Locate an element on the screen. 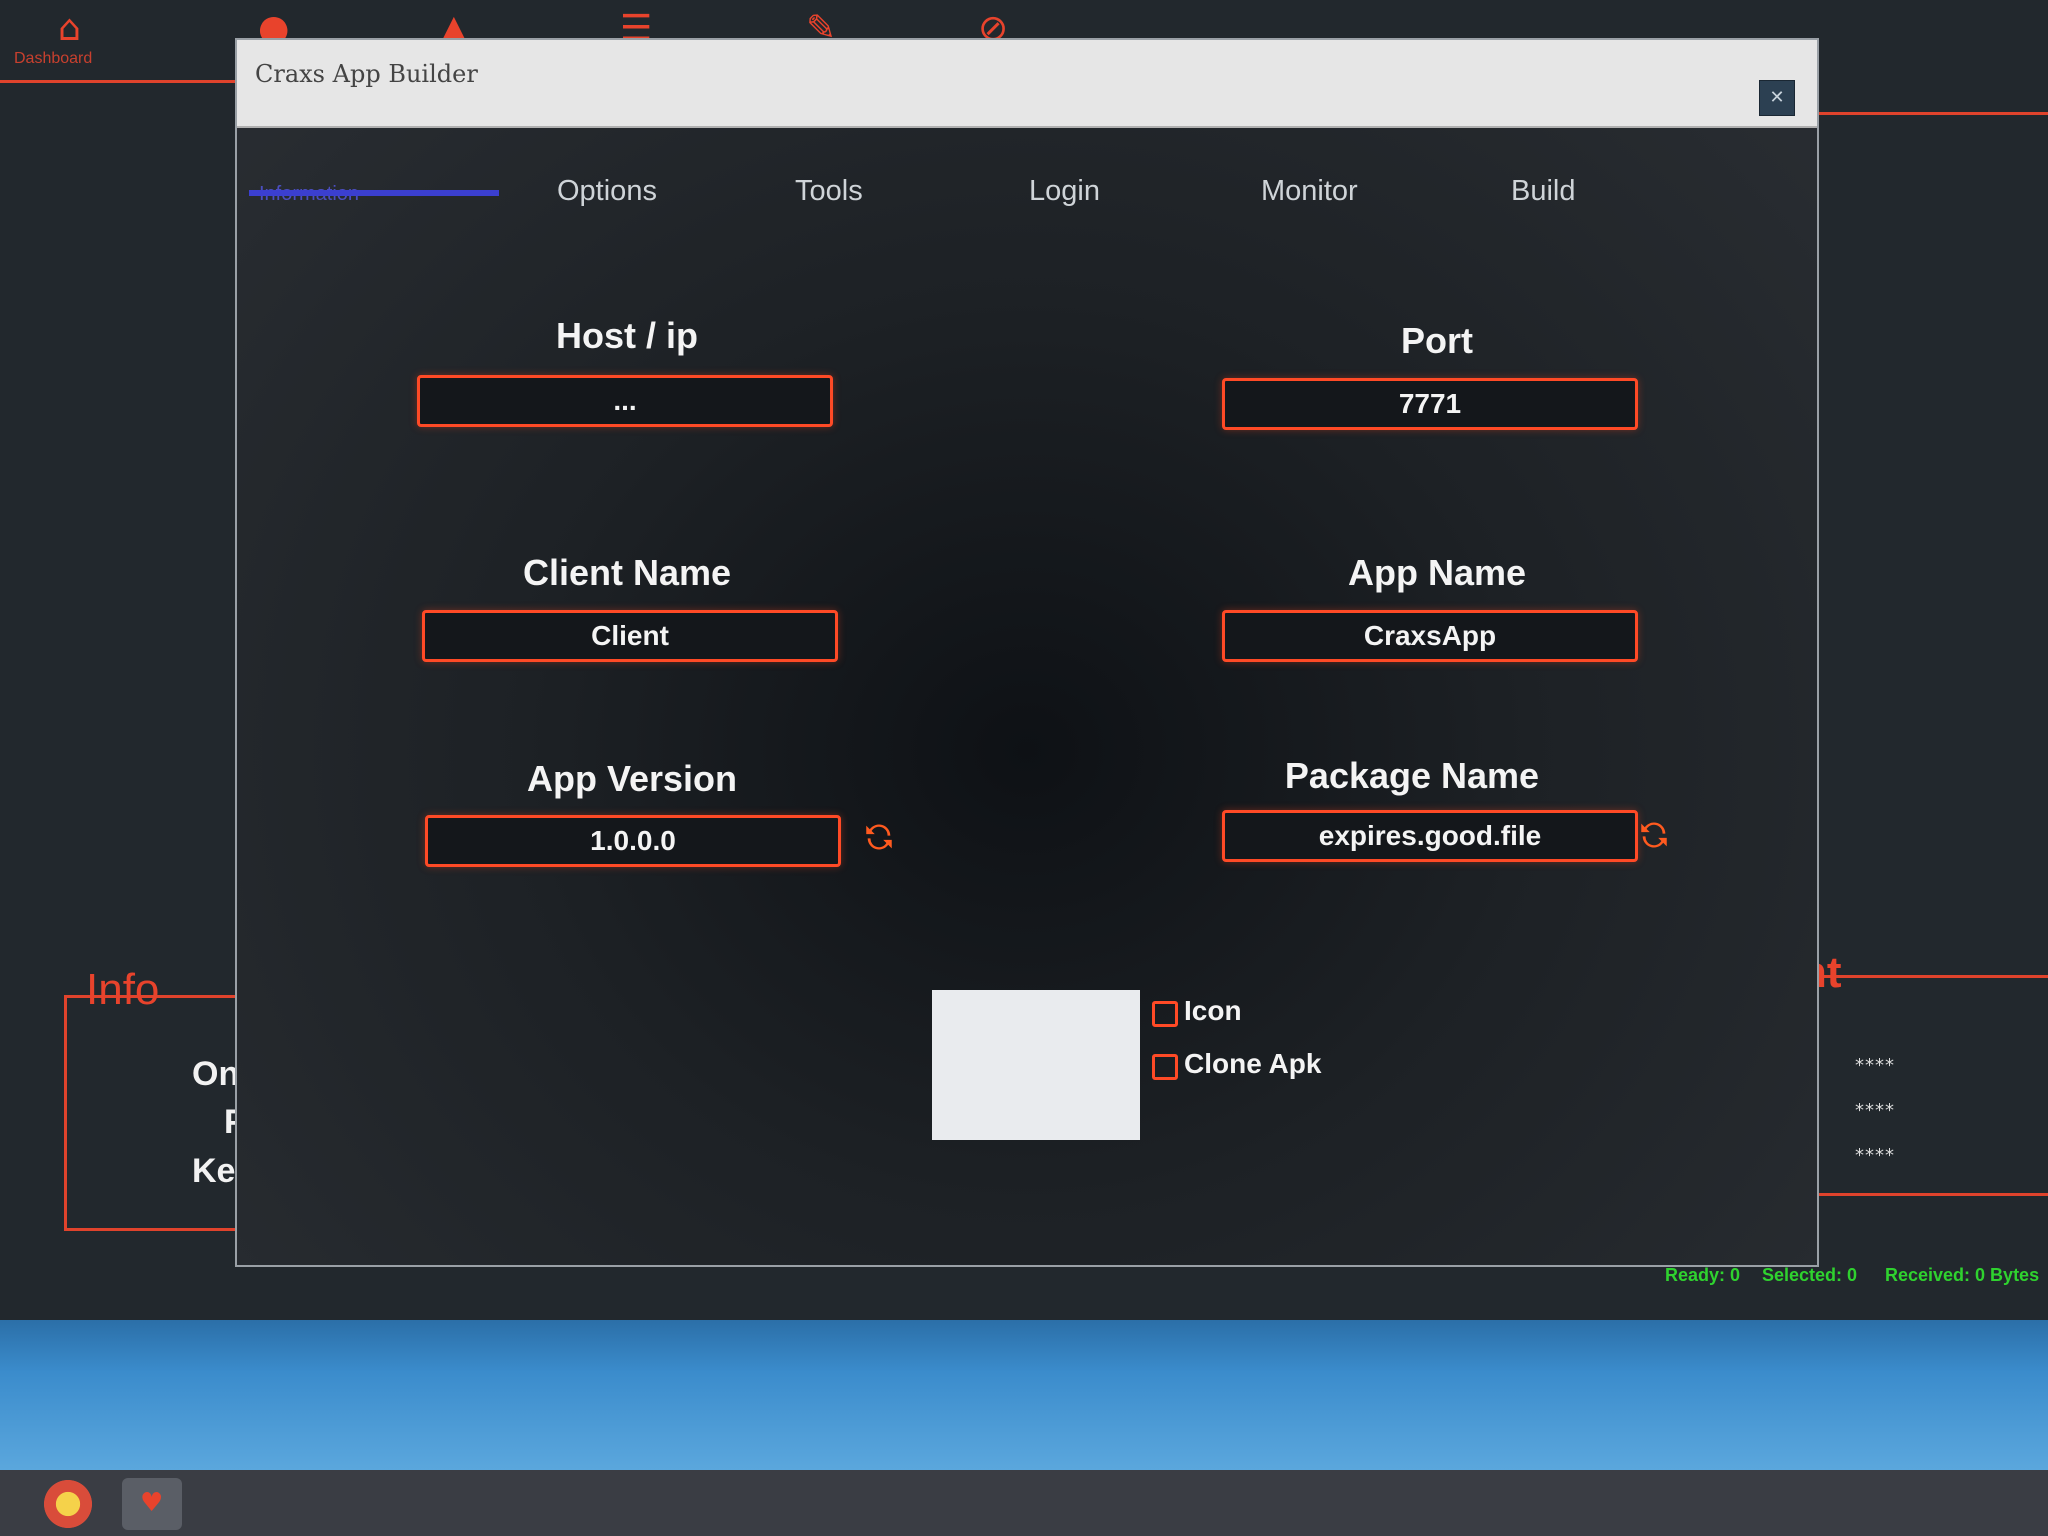 This screenshot has height=1536, width=2048. craxs-heart-icon: ♥ is located at coordinates (152, 1503).